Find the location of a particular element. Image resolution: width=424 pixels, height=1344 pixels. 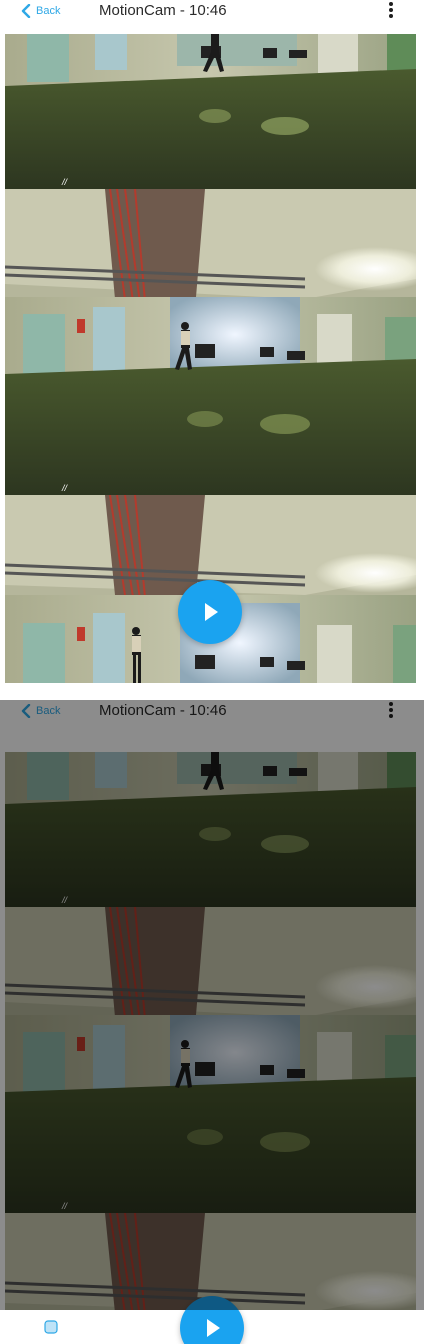

play-button is located at coordinates (210, 612).